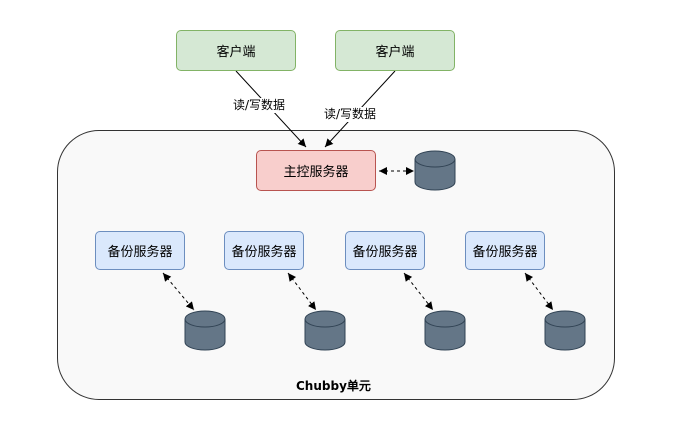  Describe the element at coordinates (539, 291) in the screenshot. I see `backup4-storage-edge` at that location.